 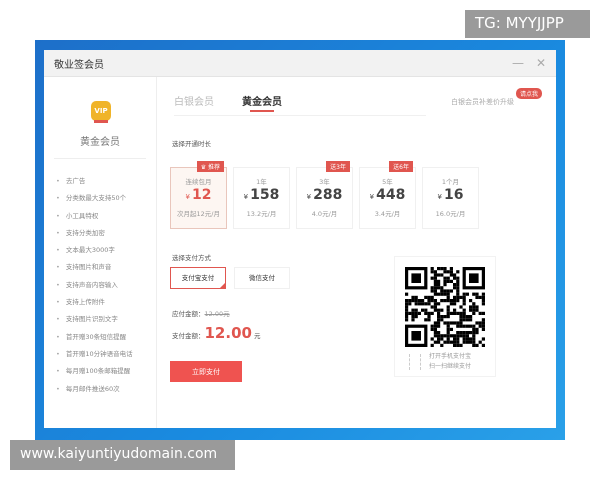 What do you see at coordinates (191, 258) in the screenshot?
I see `payment-label: 选择支付方式` at bounding box center [191, 258].